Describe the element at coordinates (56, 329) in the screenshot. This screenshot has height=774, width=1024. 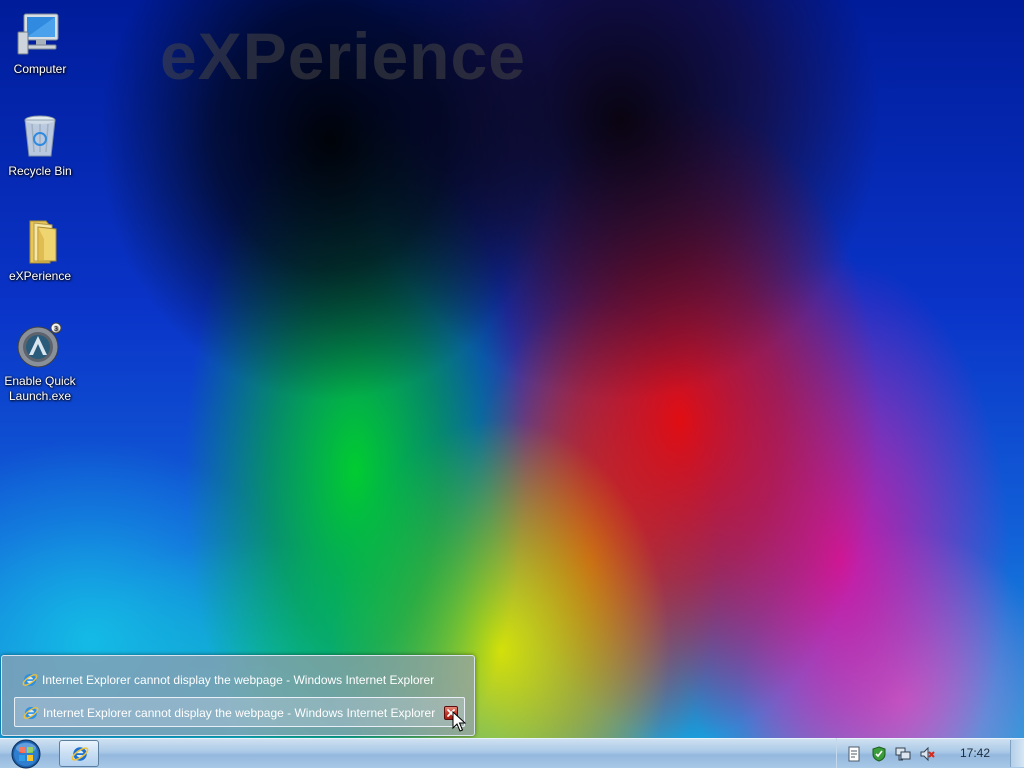
I see `svg-text: 3` at that location.